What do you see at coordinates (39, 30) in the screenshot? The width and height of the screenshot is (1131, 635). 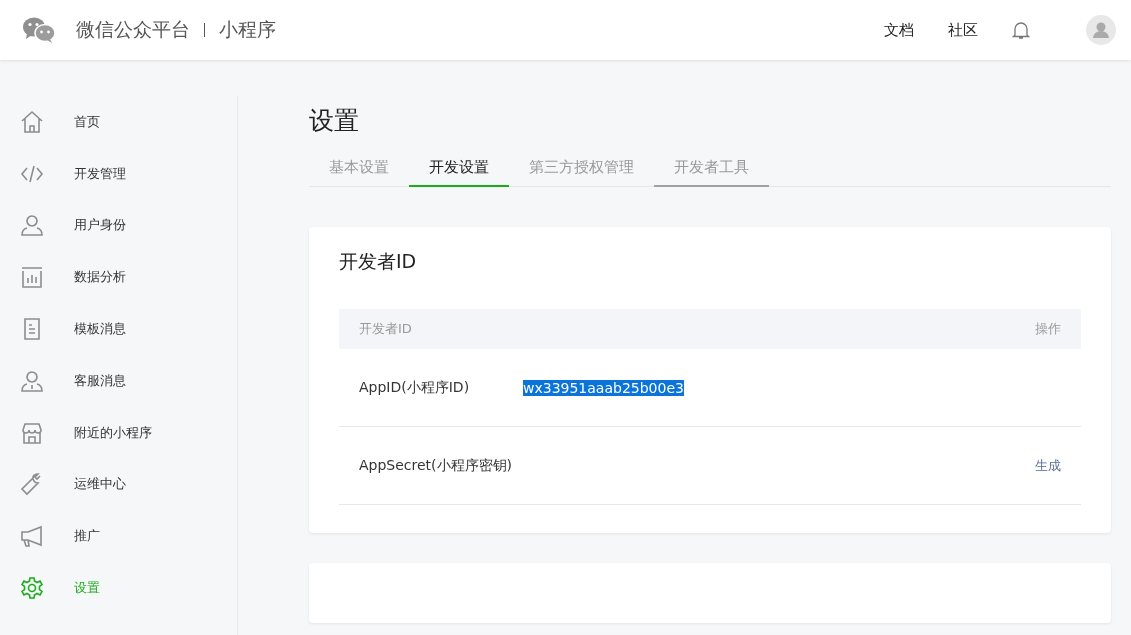 I see `chat-bubbles-icon` at bounding box center [39, 30].